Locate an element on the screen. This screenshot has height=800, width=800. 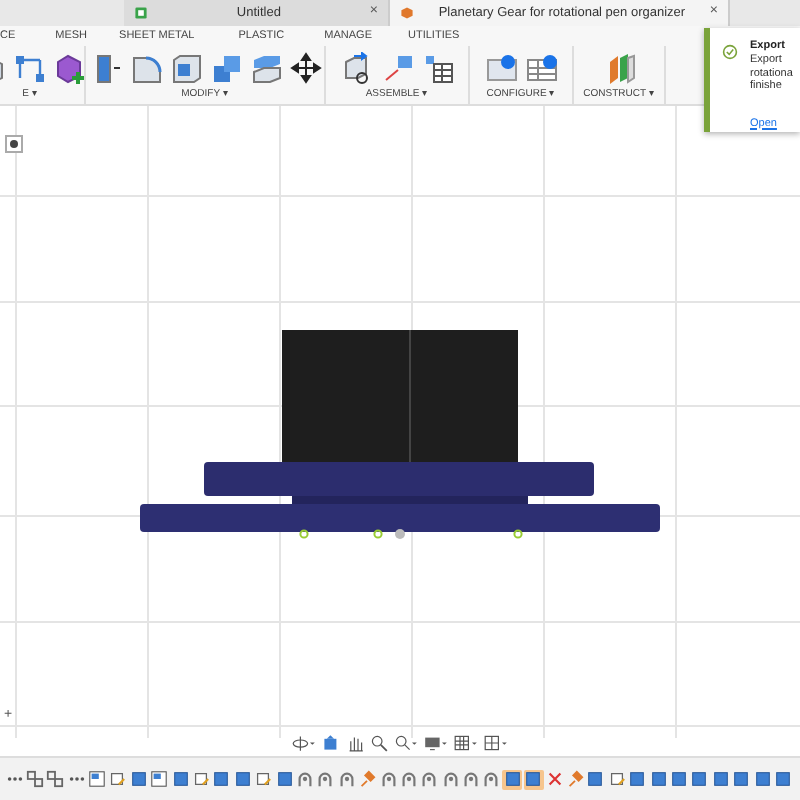
box-plus-icon is located at coordinates (70, 67).